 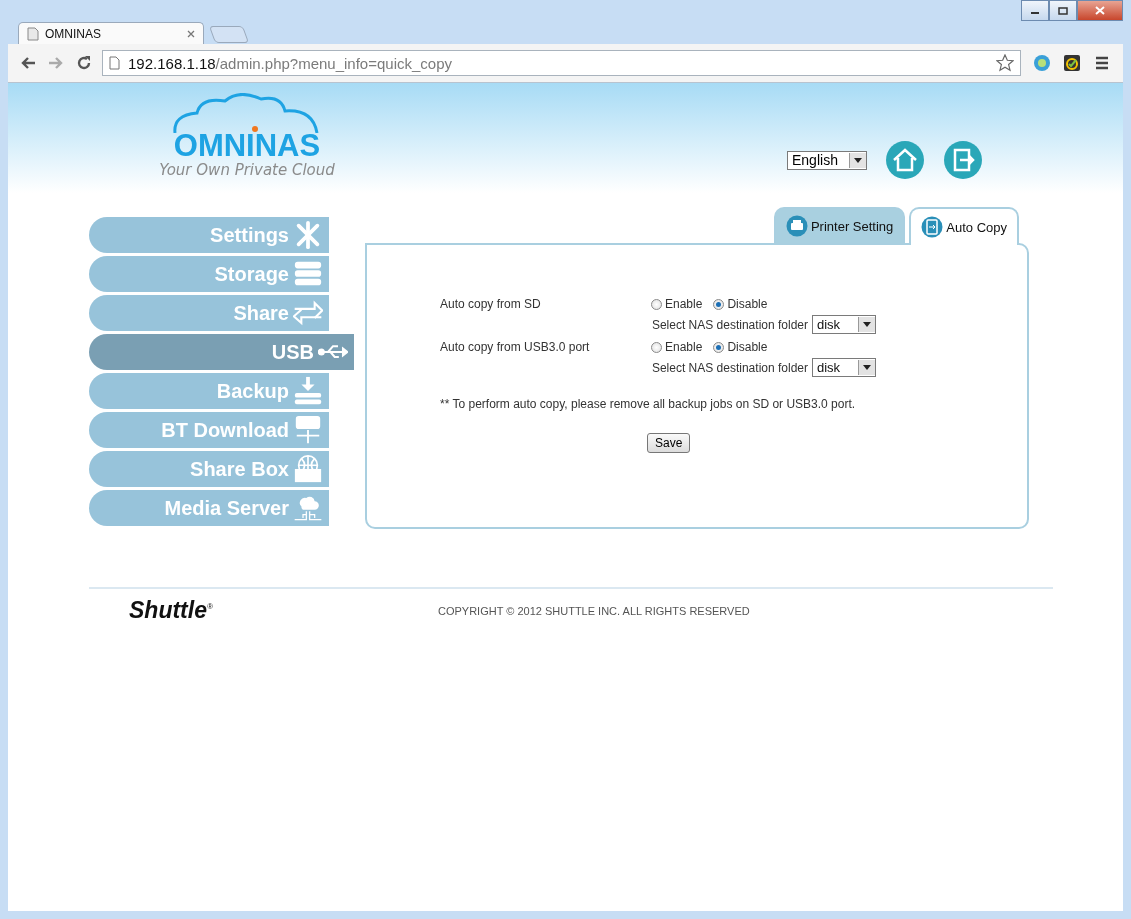 What do you see at coordinates (964, 226) in the screenshot?
I see `tab: Auto Copy` at bounding box center [964, 226].